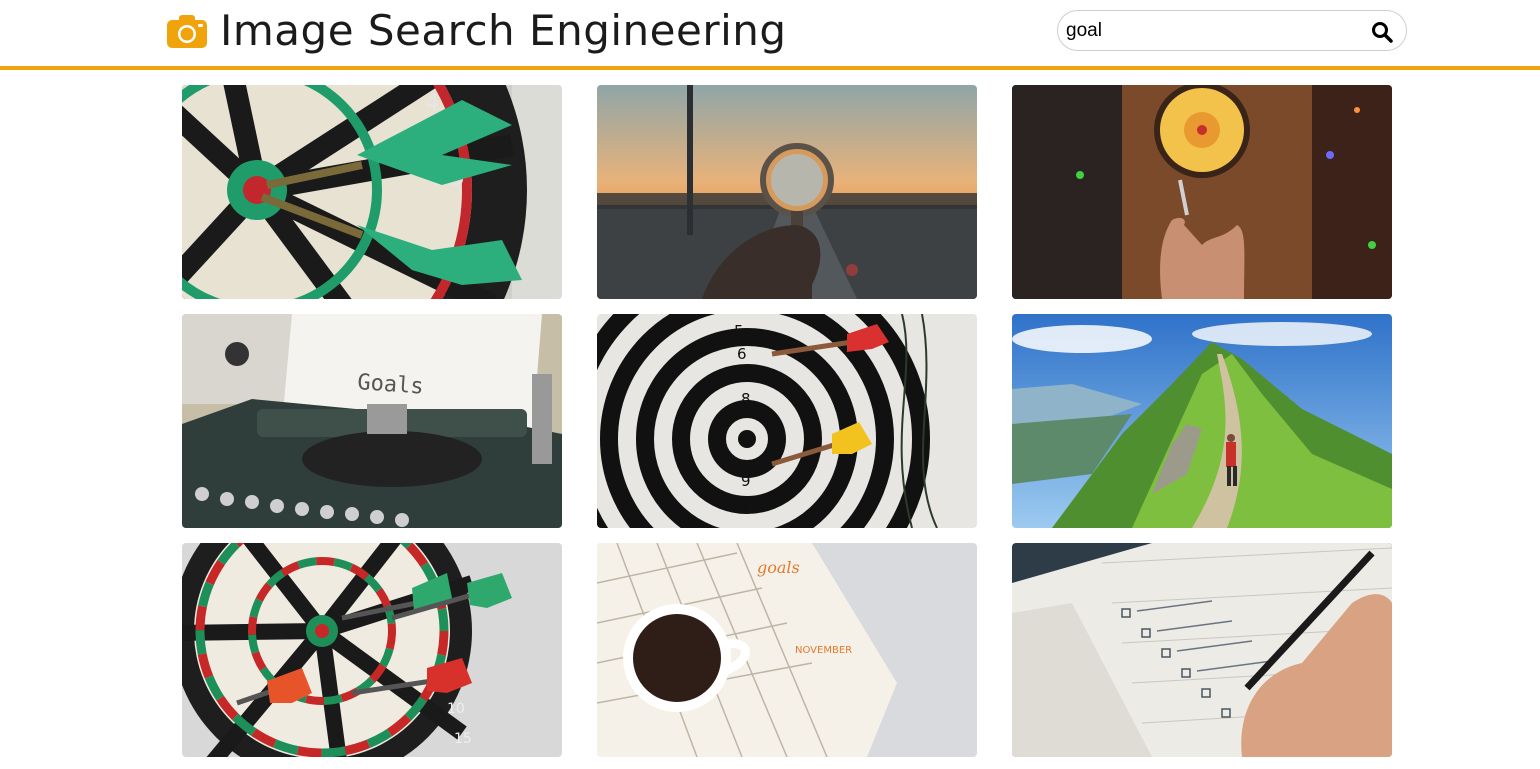 This screenshot has height=769, width=1540. I want to click on result-image-magnifying-glass-sunset, so click(787, 192).